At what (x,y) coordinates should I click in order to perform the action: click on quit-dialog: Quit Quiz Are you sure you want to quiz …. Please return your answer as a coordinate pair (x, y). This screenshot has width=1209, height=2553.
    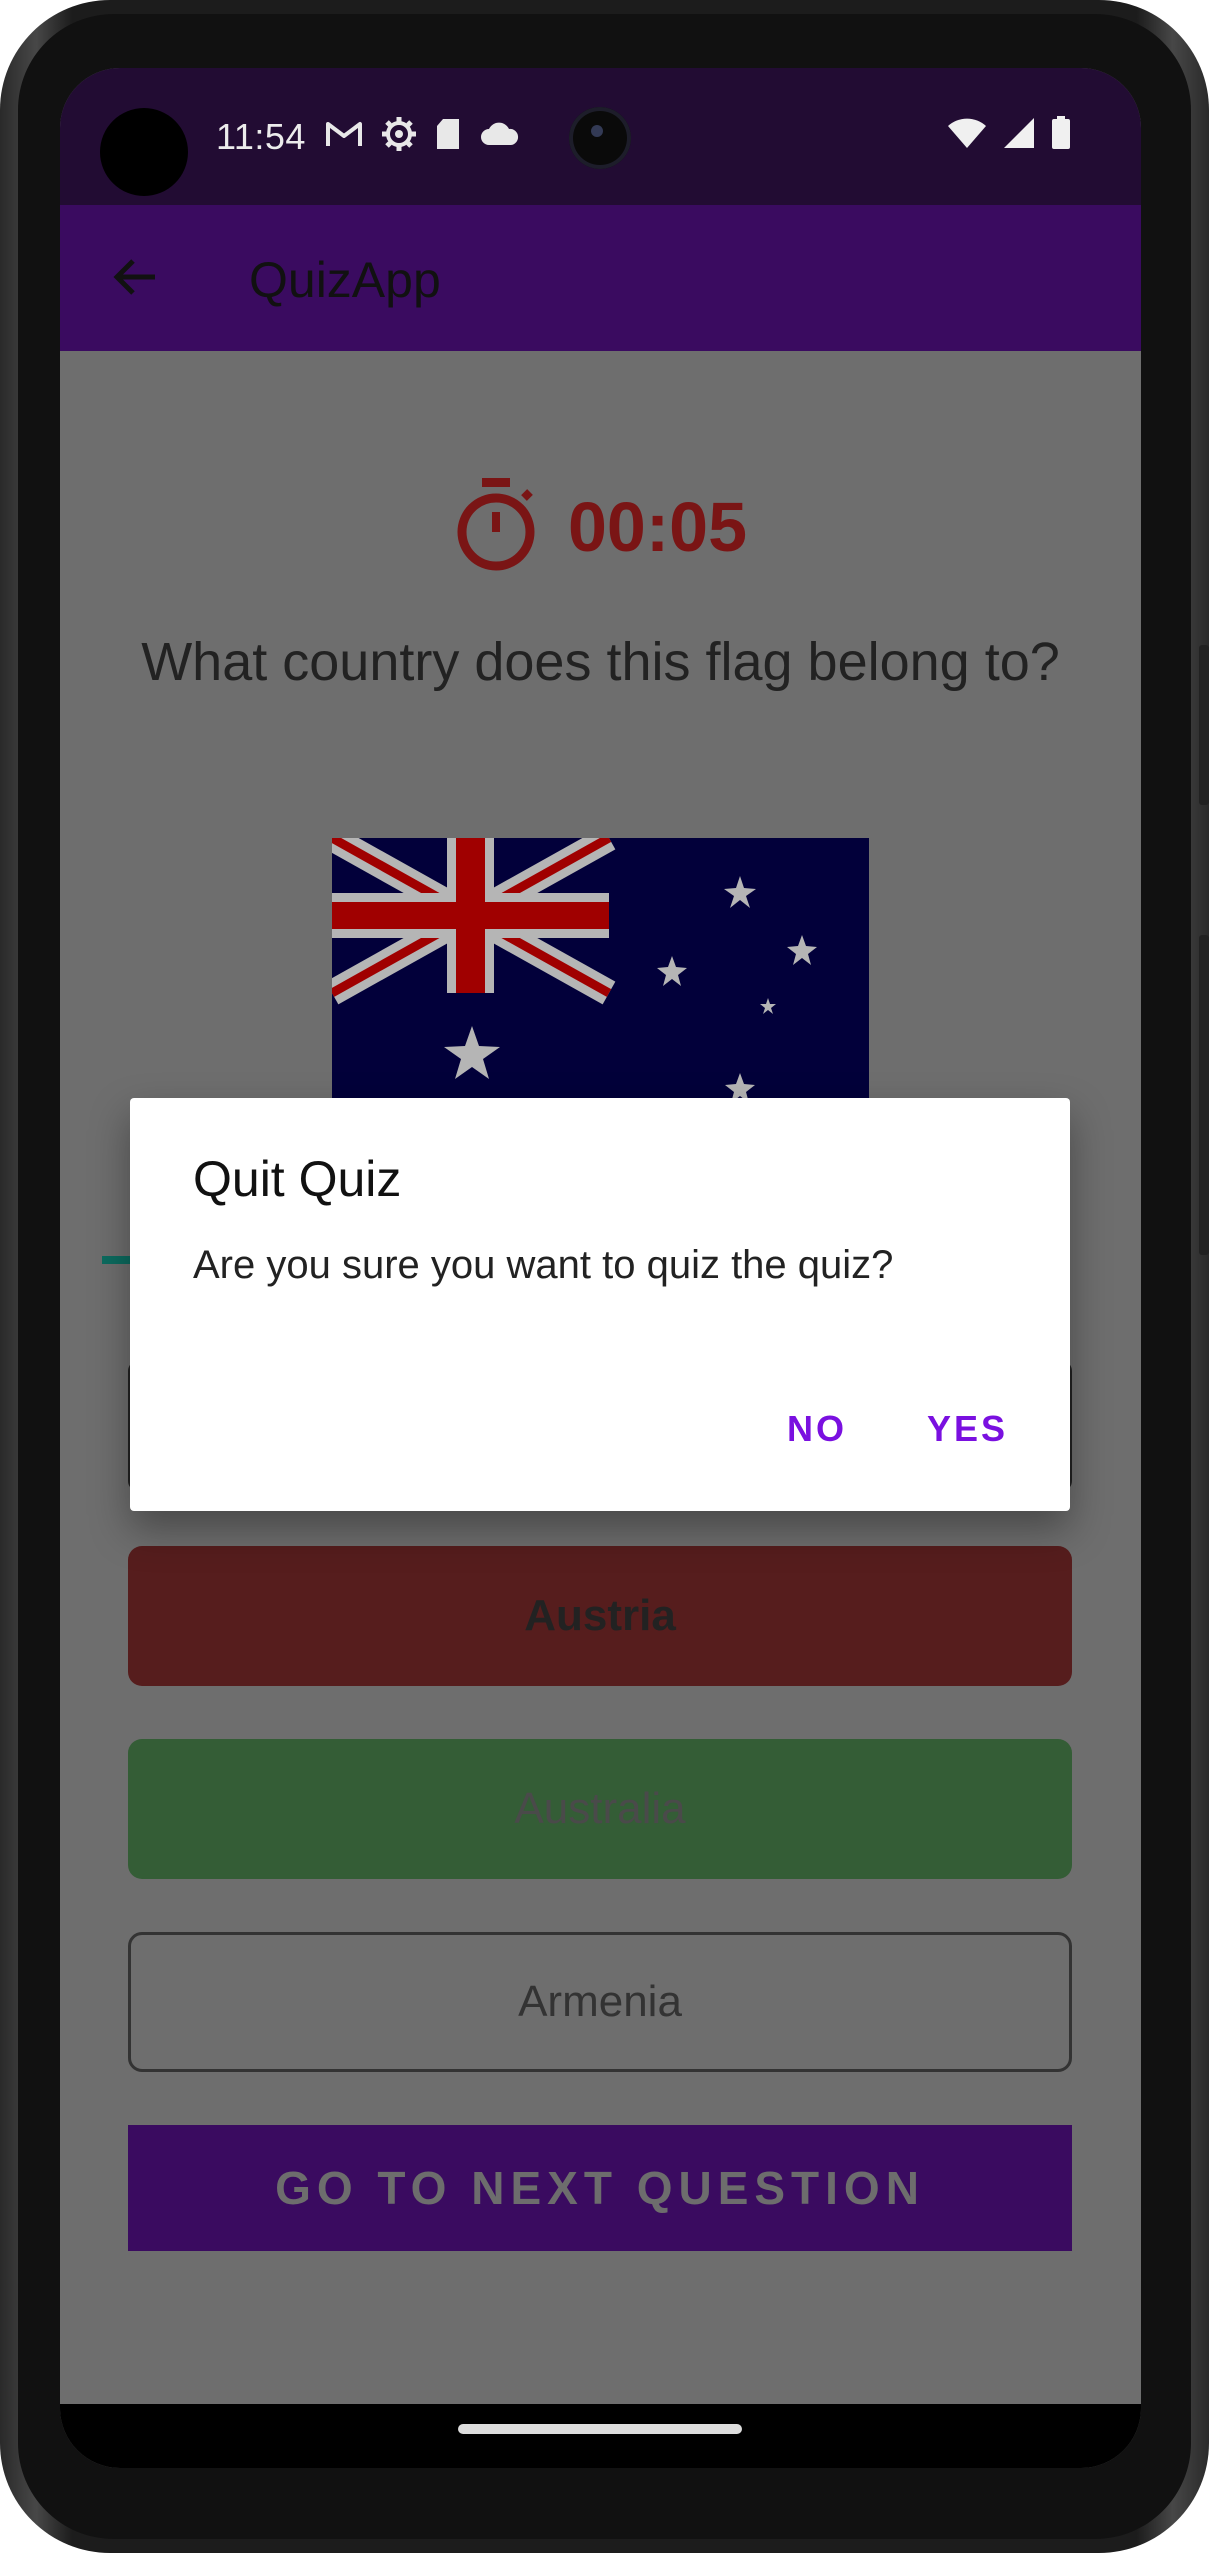
    Looking at the image, I should click on (600, 1304).